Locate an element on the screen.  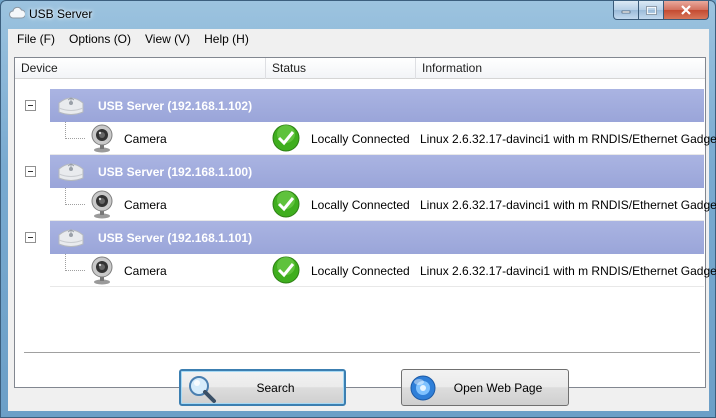
menu-options: Options (O) is located at coordinates (100, 39).